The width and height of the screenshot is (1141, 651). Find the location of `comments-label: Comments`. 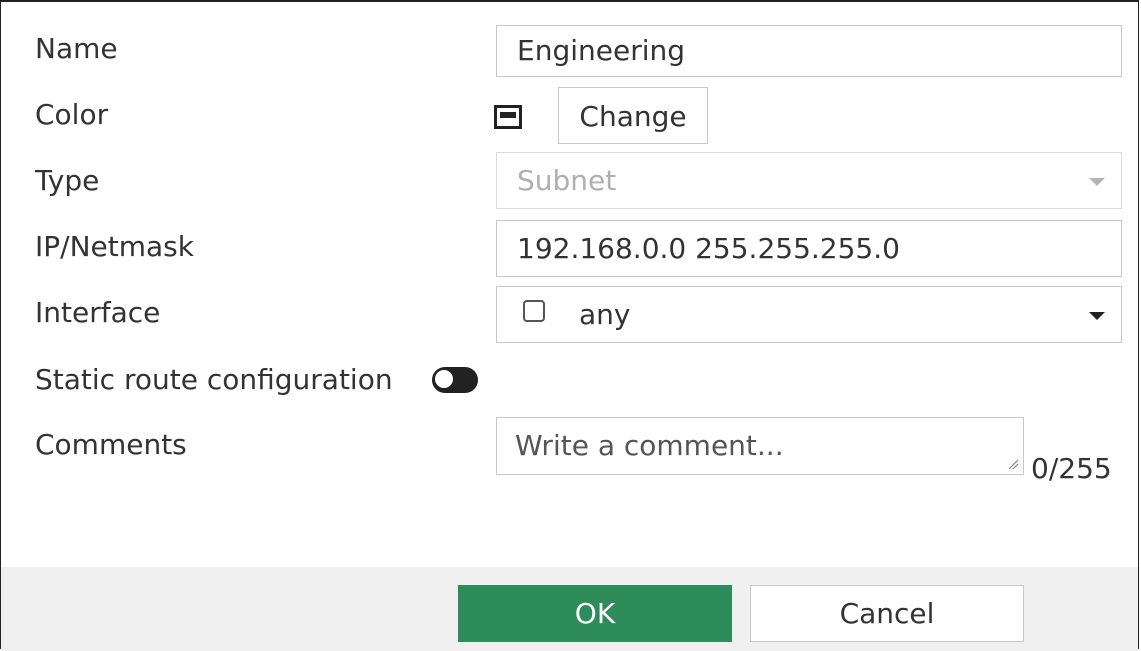

comments-label: Comments is located at coordinates (111, 444).